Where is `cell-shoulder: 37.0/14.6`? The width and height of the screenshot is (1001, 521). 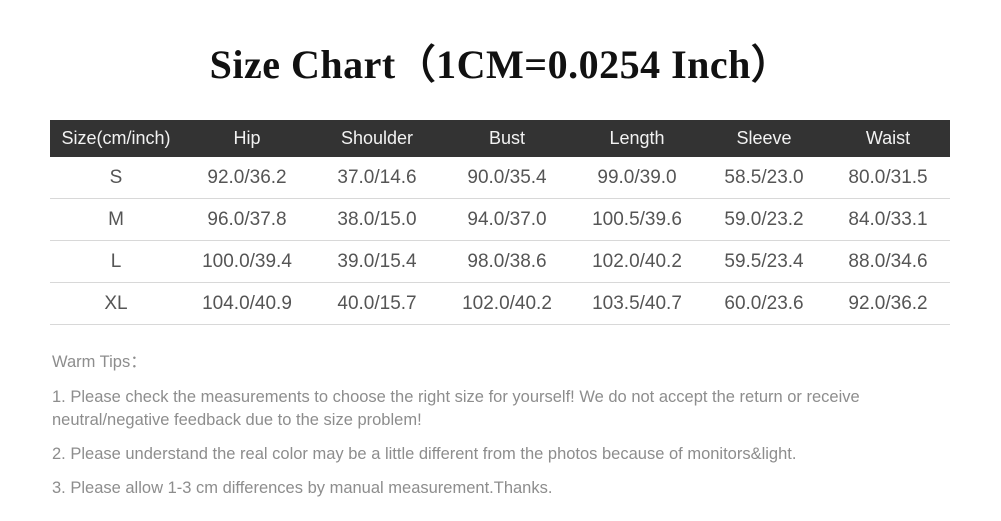
cell-shoulder: 37.0/14.6 is located at coordinates (377, 178).